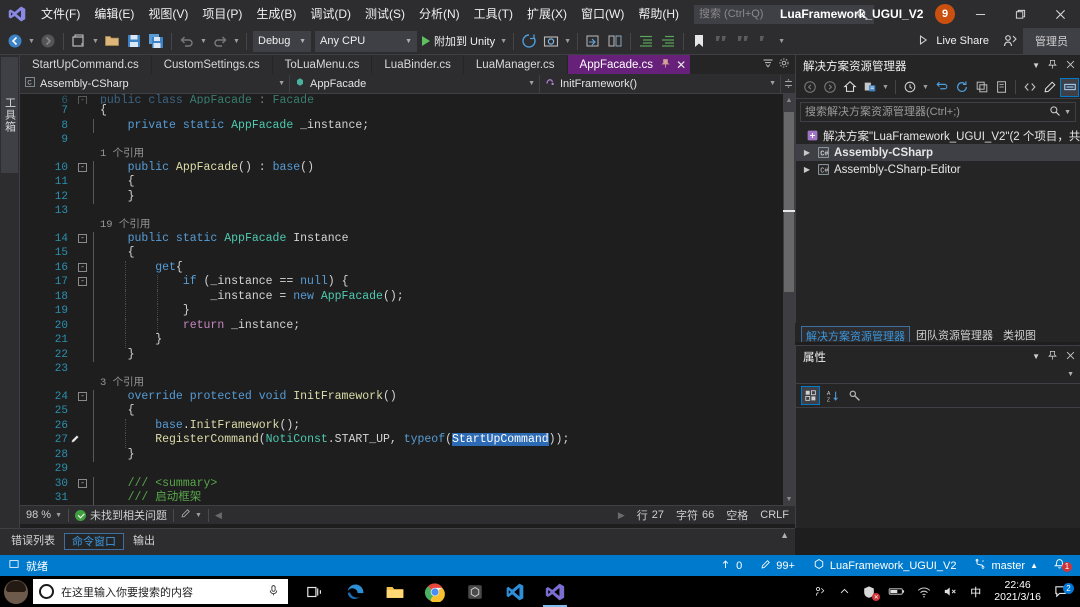  What do you see at coordinates (410, 225) in the screenshot?
I see `code-lens-reference-hint: 19 个引用` at bounding box center [410, 225].